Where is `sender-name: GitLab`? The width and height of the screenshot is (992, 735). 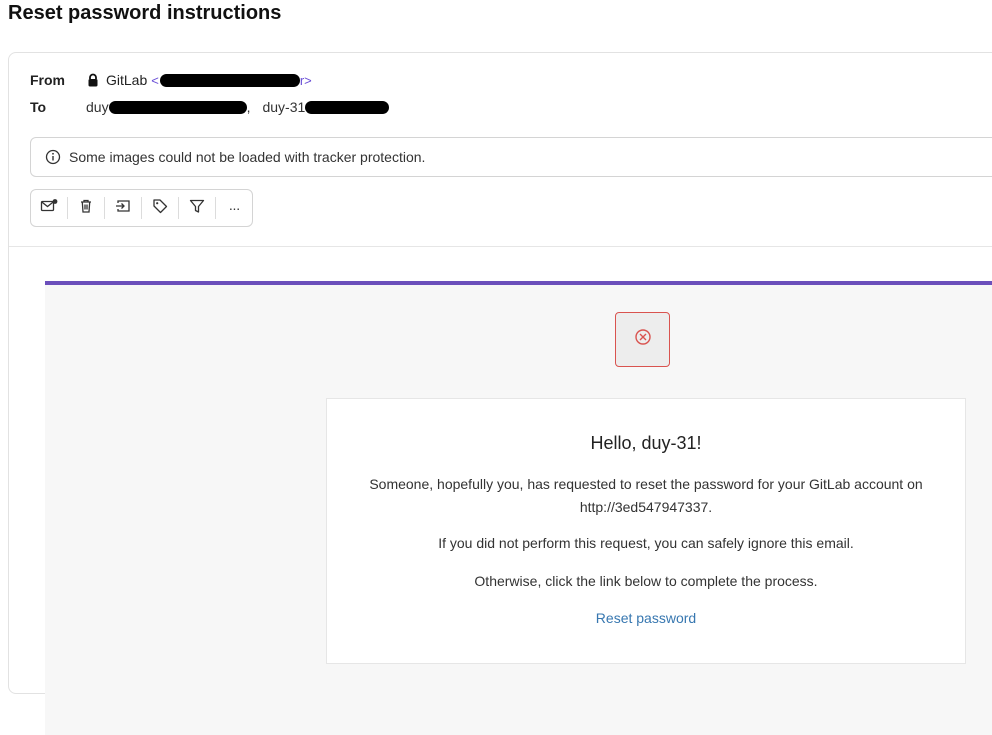
sender-name: GitLab is located at coordinates (126, 80).